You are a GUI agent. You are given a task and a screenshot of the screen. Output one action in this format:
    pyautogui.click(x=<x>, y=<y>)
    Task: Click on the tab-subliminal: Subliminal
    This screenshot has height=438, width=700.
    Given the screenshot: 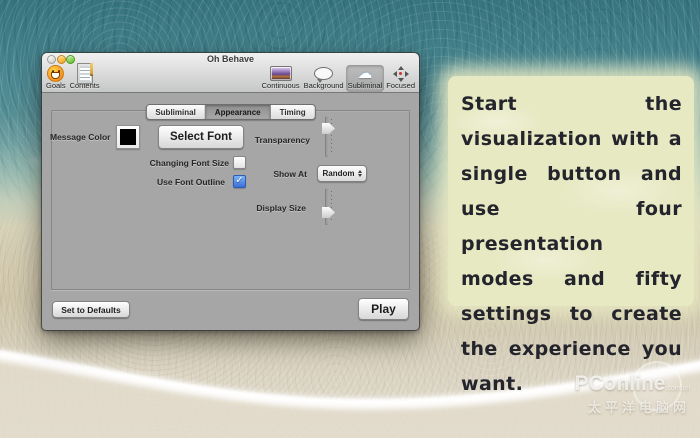 What is the action you would take?
    pyautogui.click(x=176, y=112)
    